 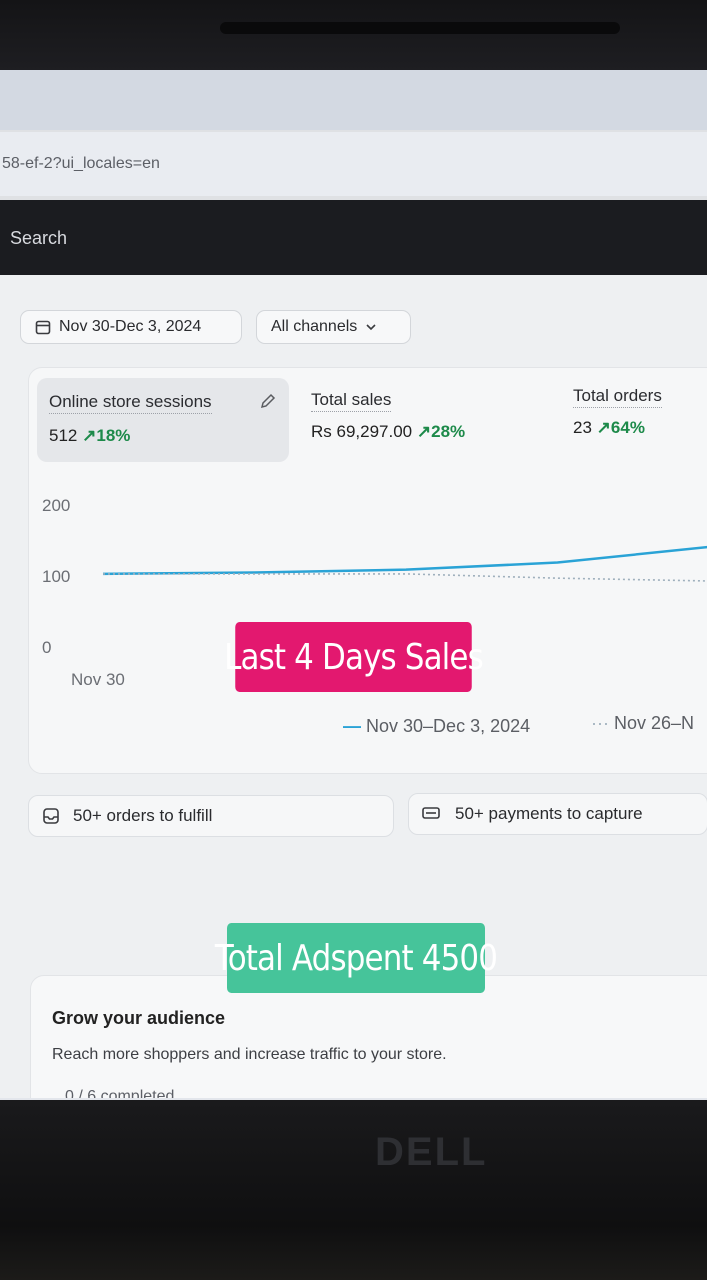 I want to click on legend-previous: ··· Nov 26–N, so click(x=643, y=723).